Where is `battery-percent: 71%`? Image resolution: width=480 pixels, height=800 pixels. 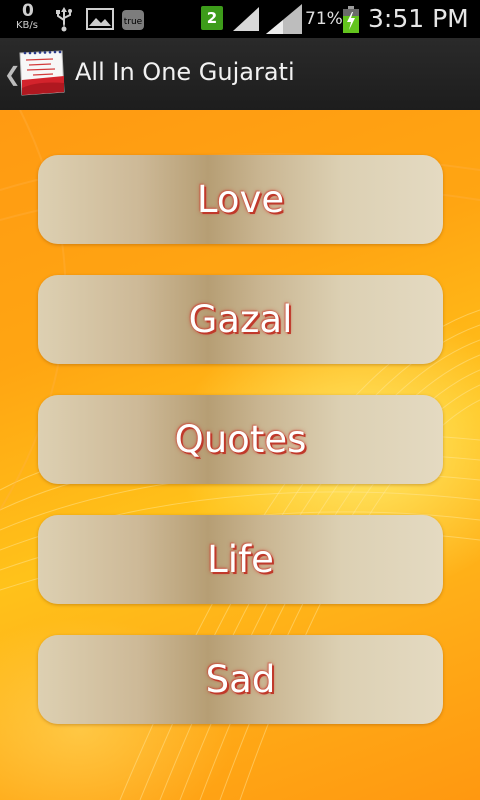 battery-percent: 71% is located at coordinates (324, 19).